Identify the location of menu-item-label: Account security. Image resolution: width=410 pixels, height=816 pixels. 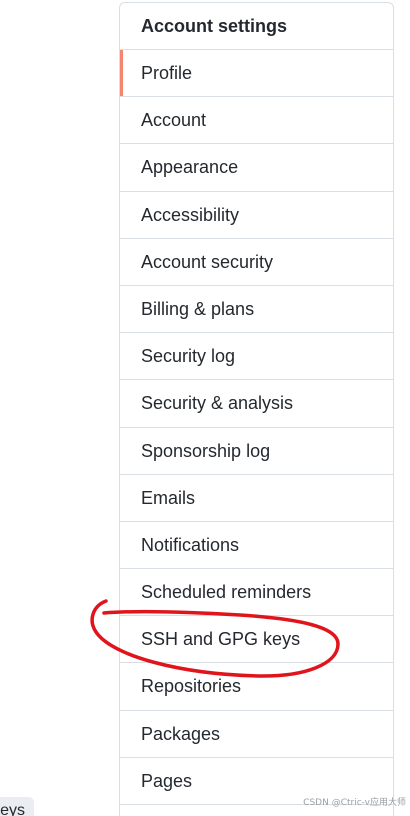
(207, 261).